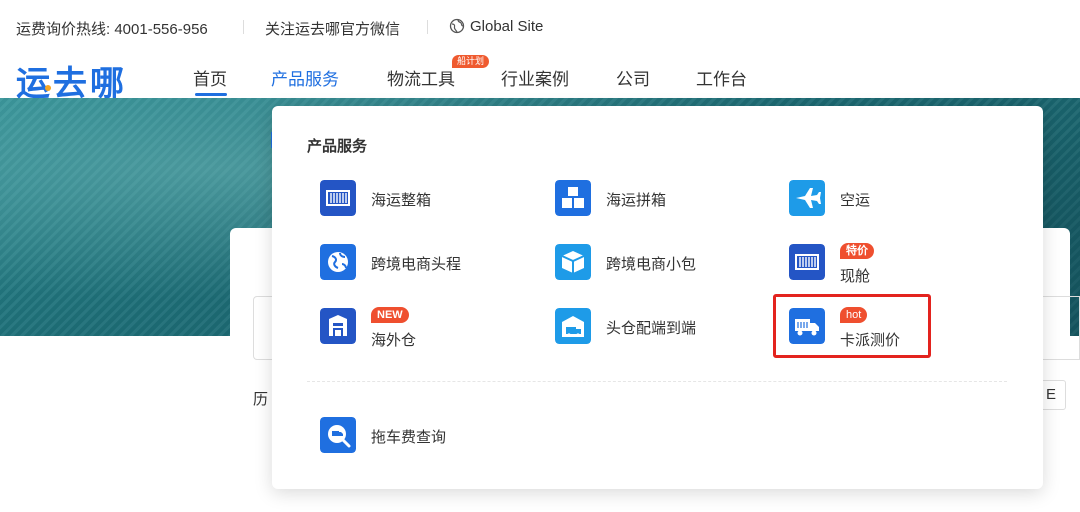  What do you see at coordinates (430, 329) in the screenshot?
I see `menu-item-overseas-warehouse: NEW 海外仓` at bounding box center [430, 329].